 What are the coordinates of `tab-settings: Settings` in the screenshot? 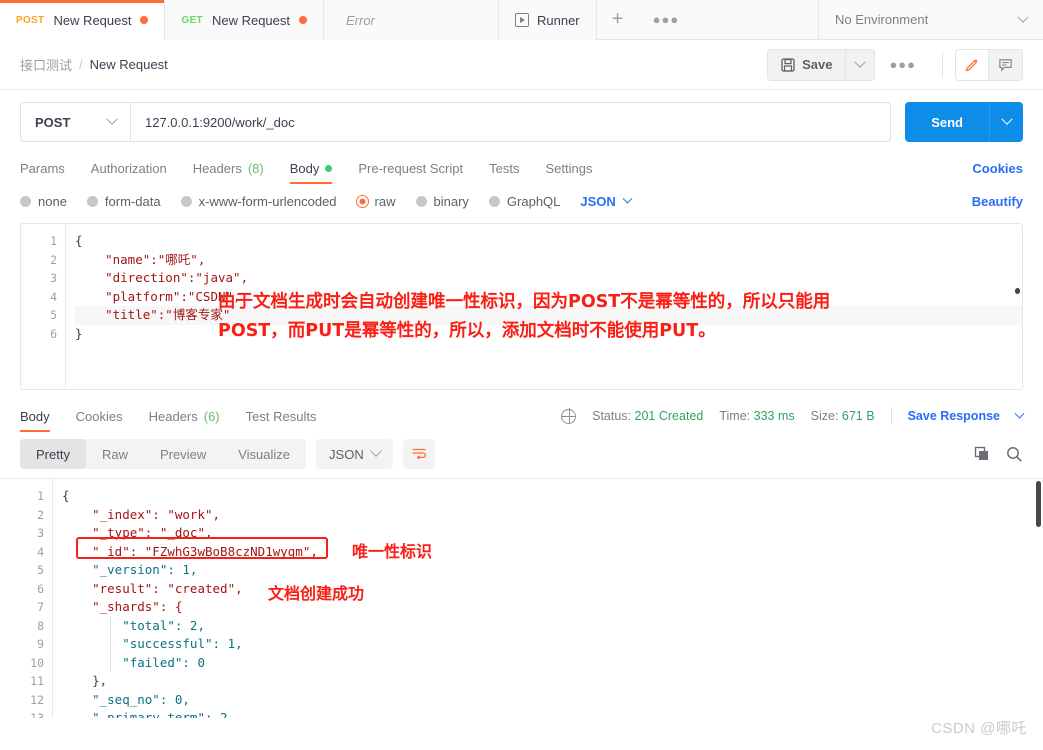 It's located at (568, 168).